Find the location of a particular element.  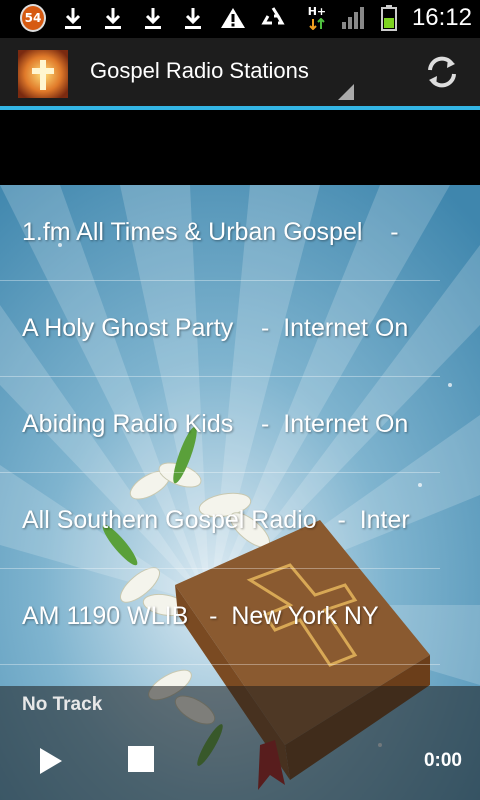

dropdown-indicator-icon is located at coordinates (346, 92).